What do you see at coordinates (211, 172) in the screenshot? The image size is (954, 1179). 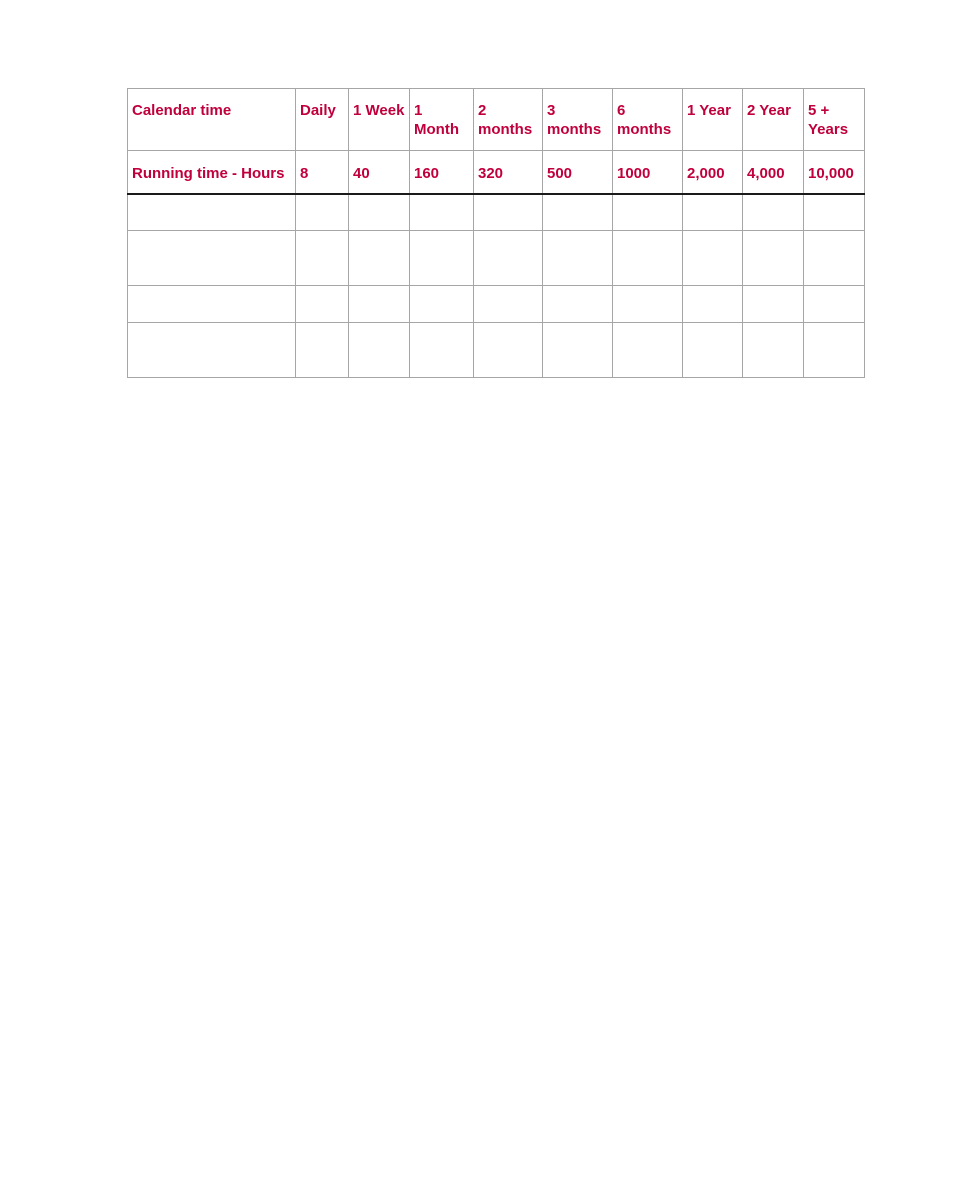 I see `row-label-running-time-hours: Running time - Hours` at bounding box center [211, 172].